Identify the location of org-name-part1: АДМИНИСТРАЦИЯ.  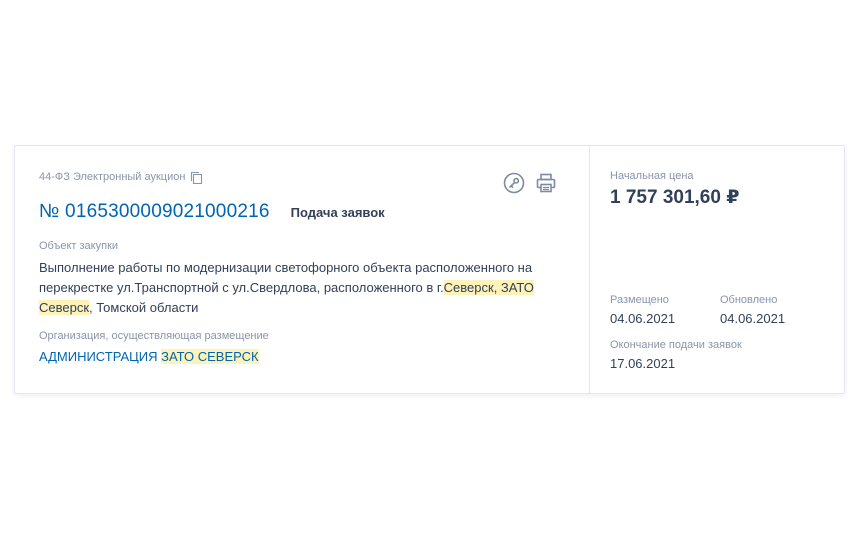
(100, 356).